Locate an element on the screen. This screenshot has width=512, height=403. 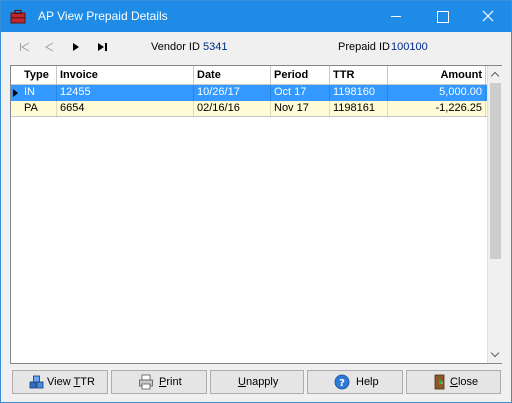
title-bar: AP View Prepaid Details is located at coordinates (256, 16).